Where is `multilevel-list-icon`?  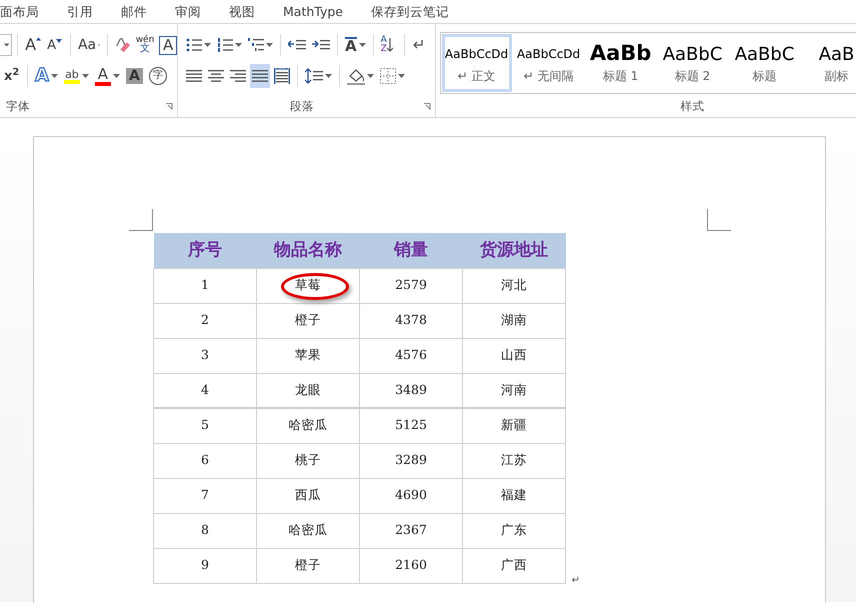
multilevel-list-icon is located at coordinates (256, 45).